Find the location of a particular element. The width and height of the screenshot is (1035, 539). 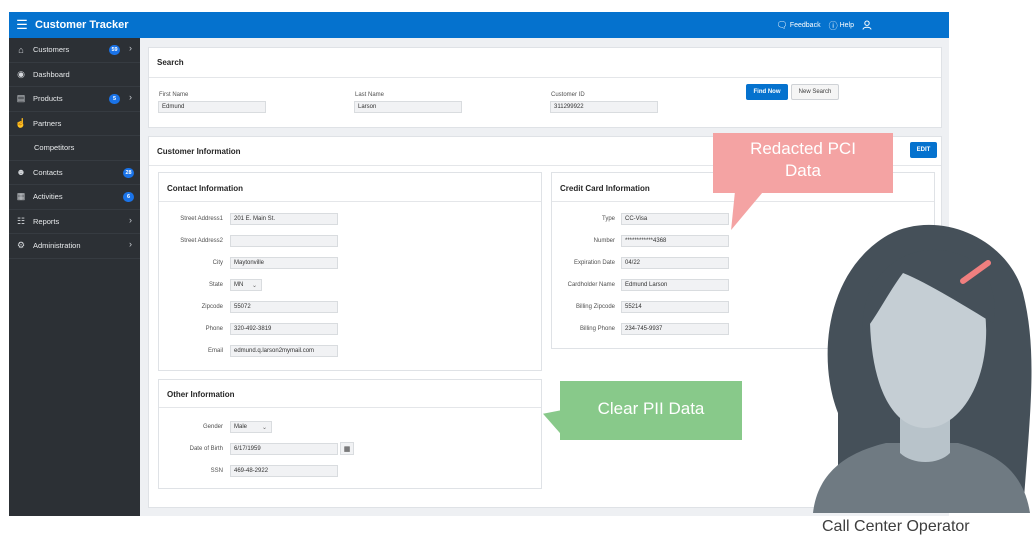

last-name-label: Last Name is located at coordinates (370, 95).